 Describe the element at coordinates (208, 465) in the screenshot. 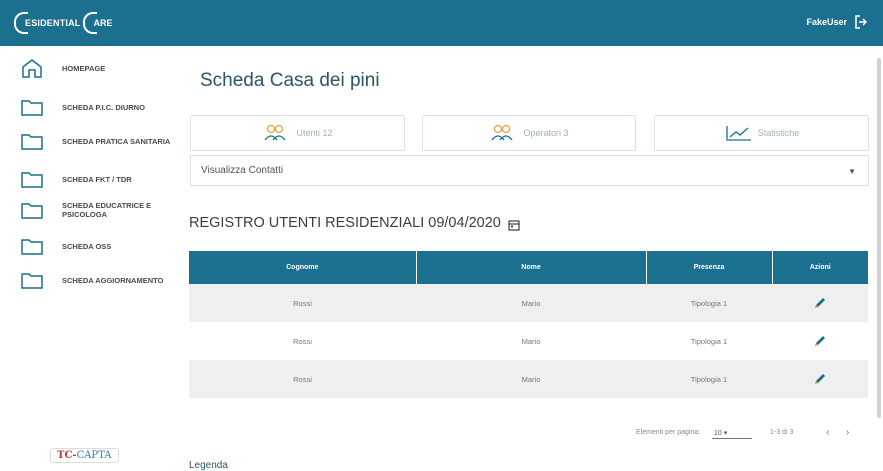

I see `legend-link: Legenda` at that location.